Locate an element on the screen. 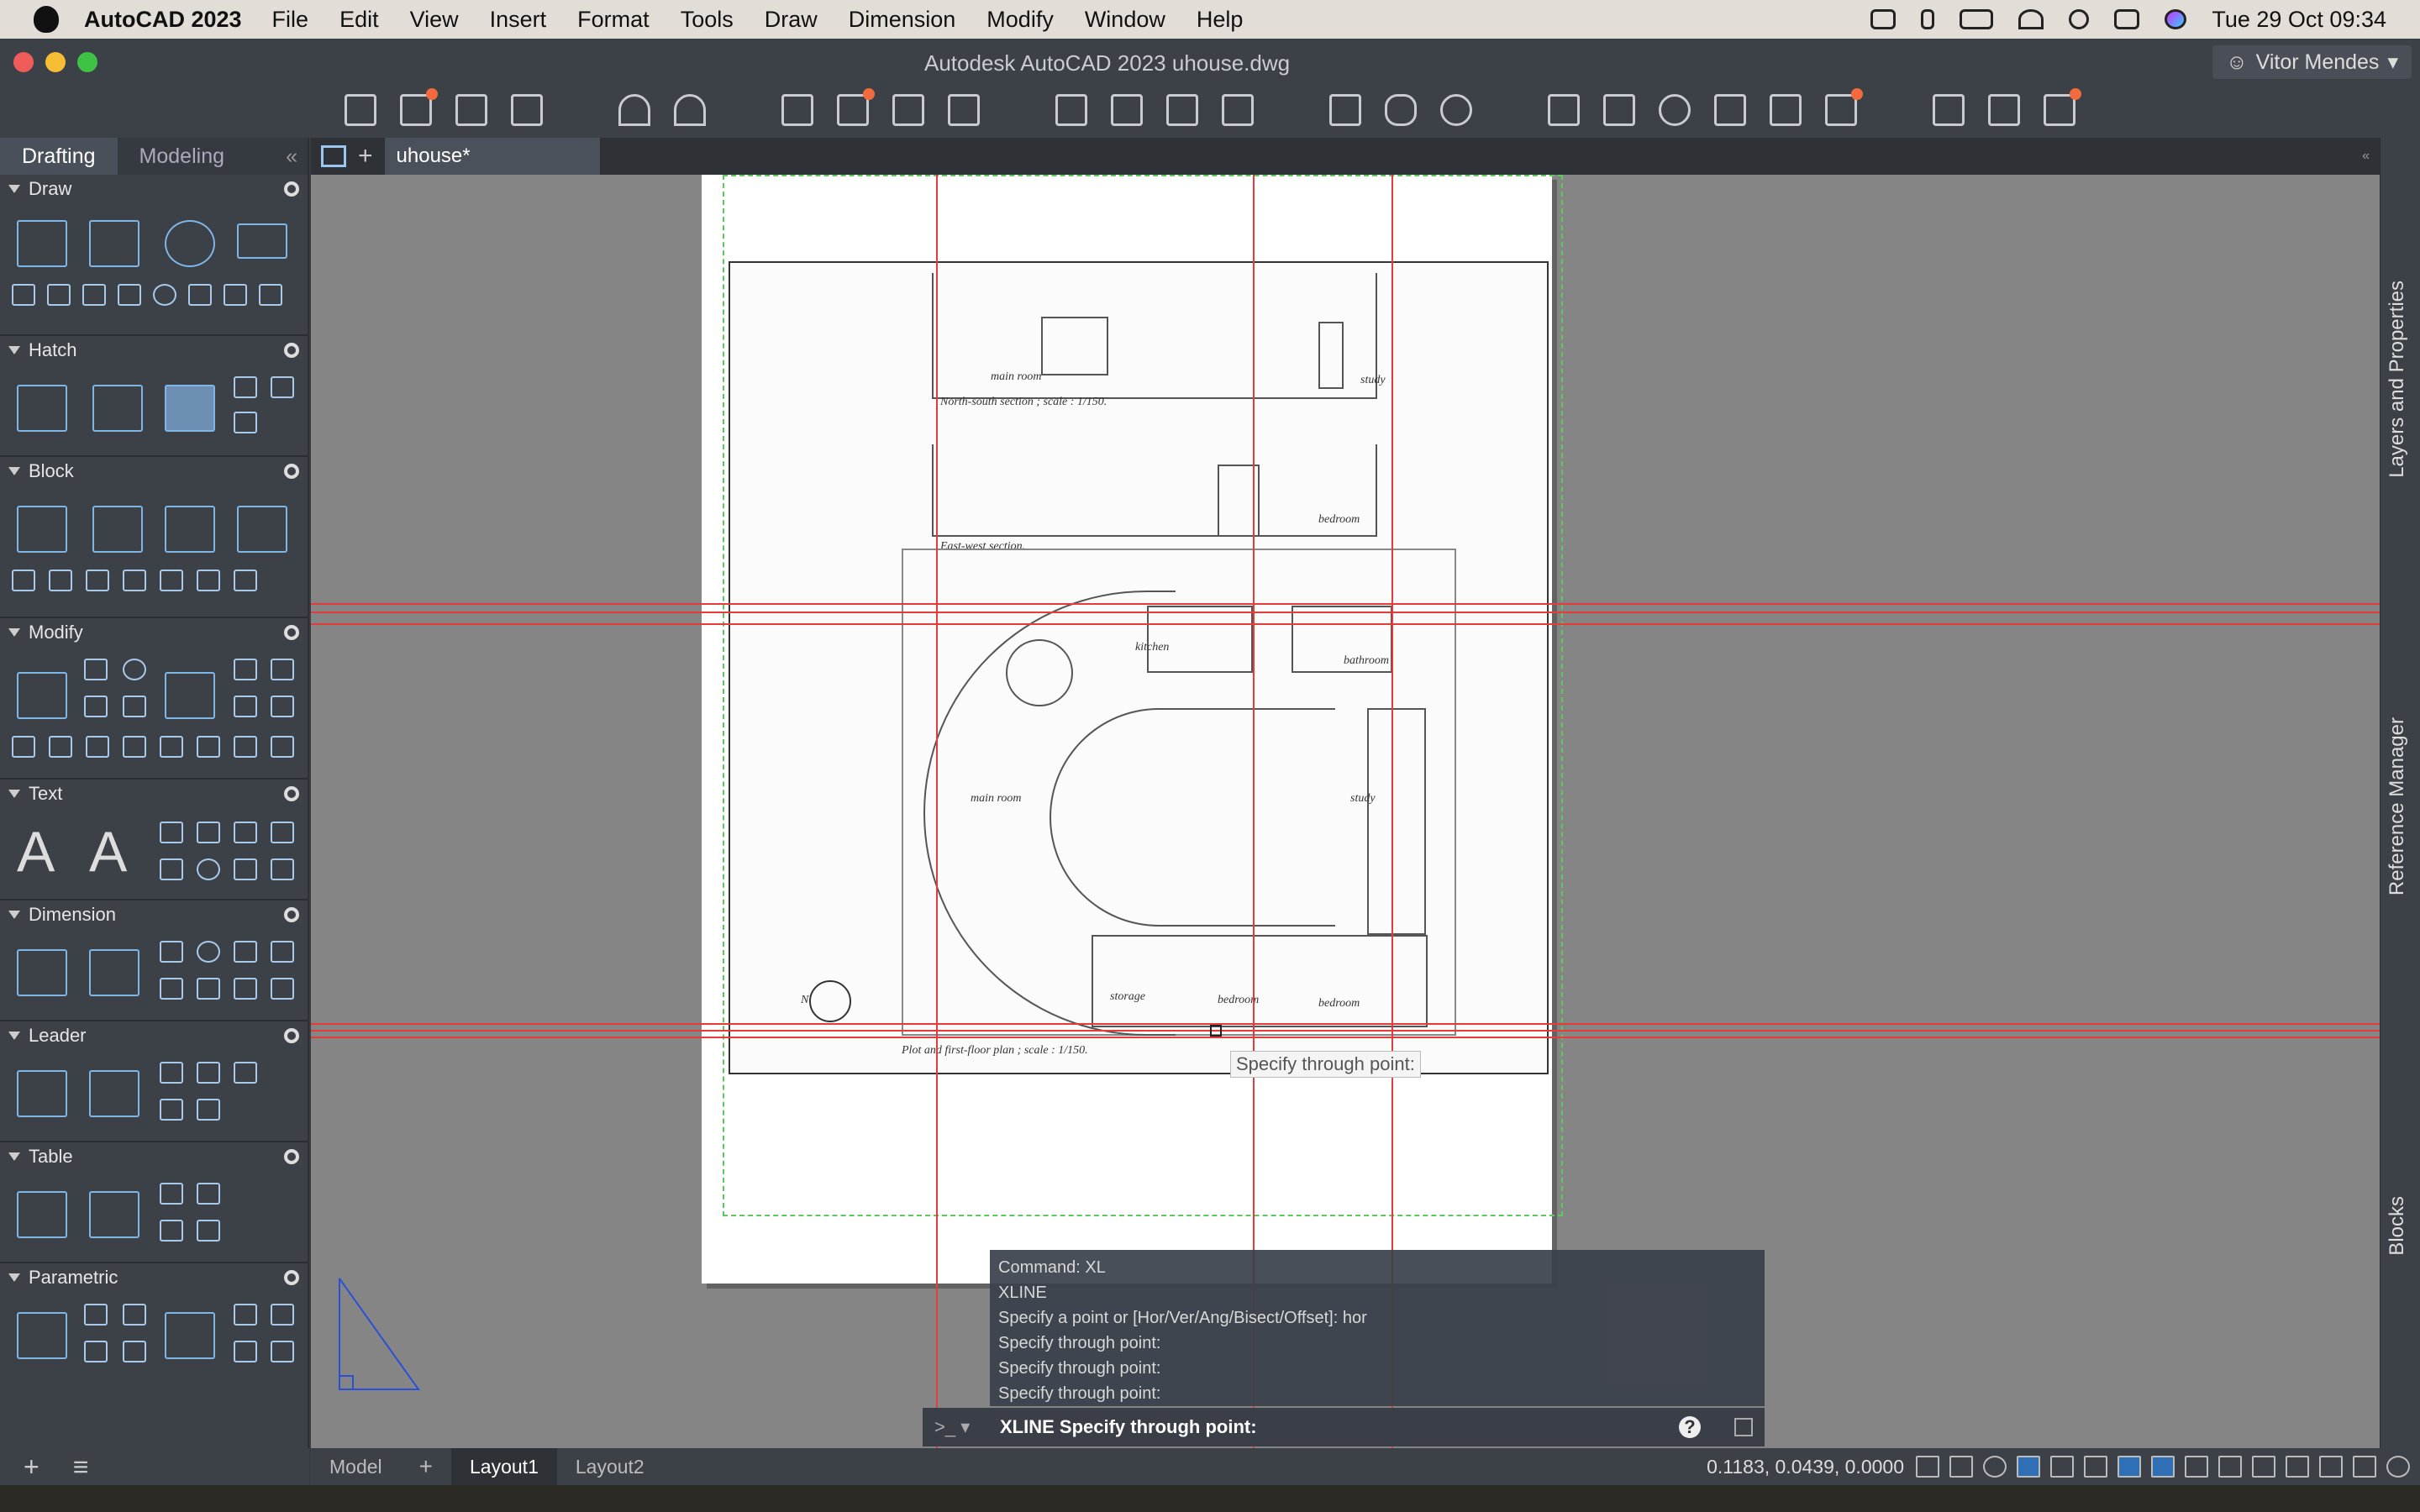 The image size is (2420, 1512). menu-draw: Draw is located at coordinates (792, 20).